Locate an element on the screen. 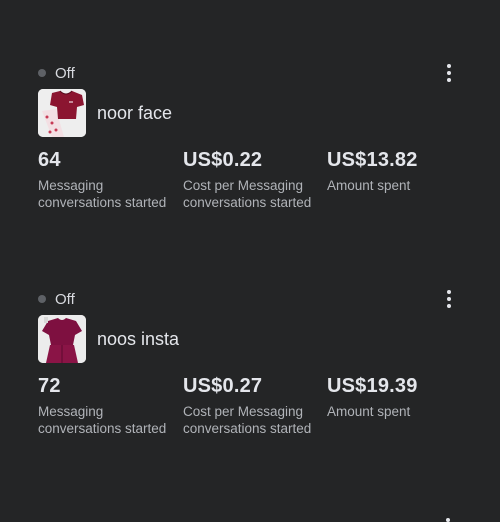  metric-value: 72 is located at coordinates (49, 386).